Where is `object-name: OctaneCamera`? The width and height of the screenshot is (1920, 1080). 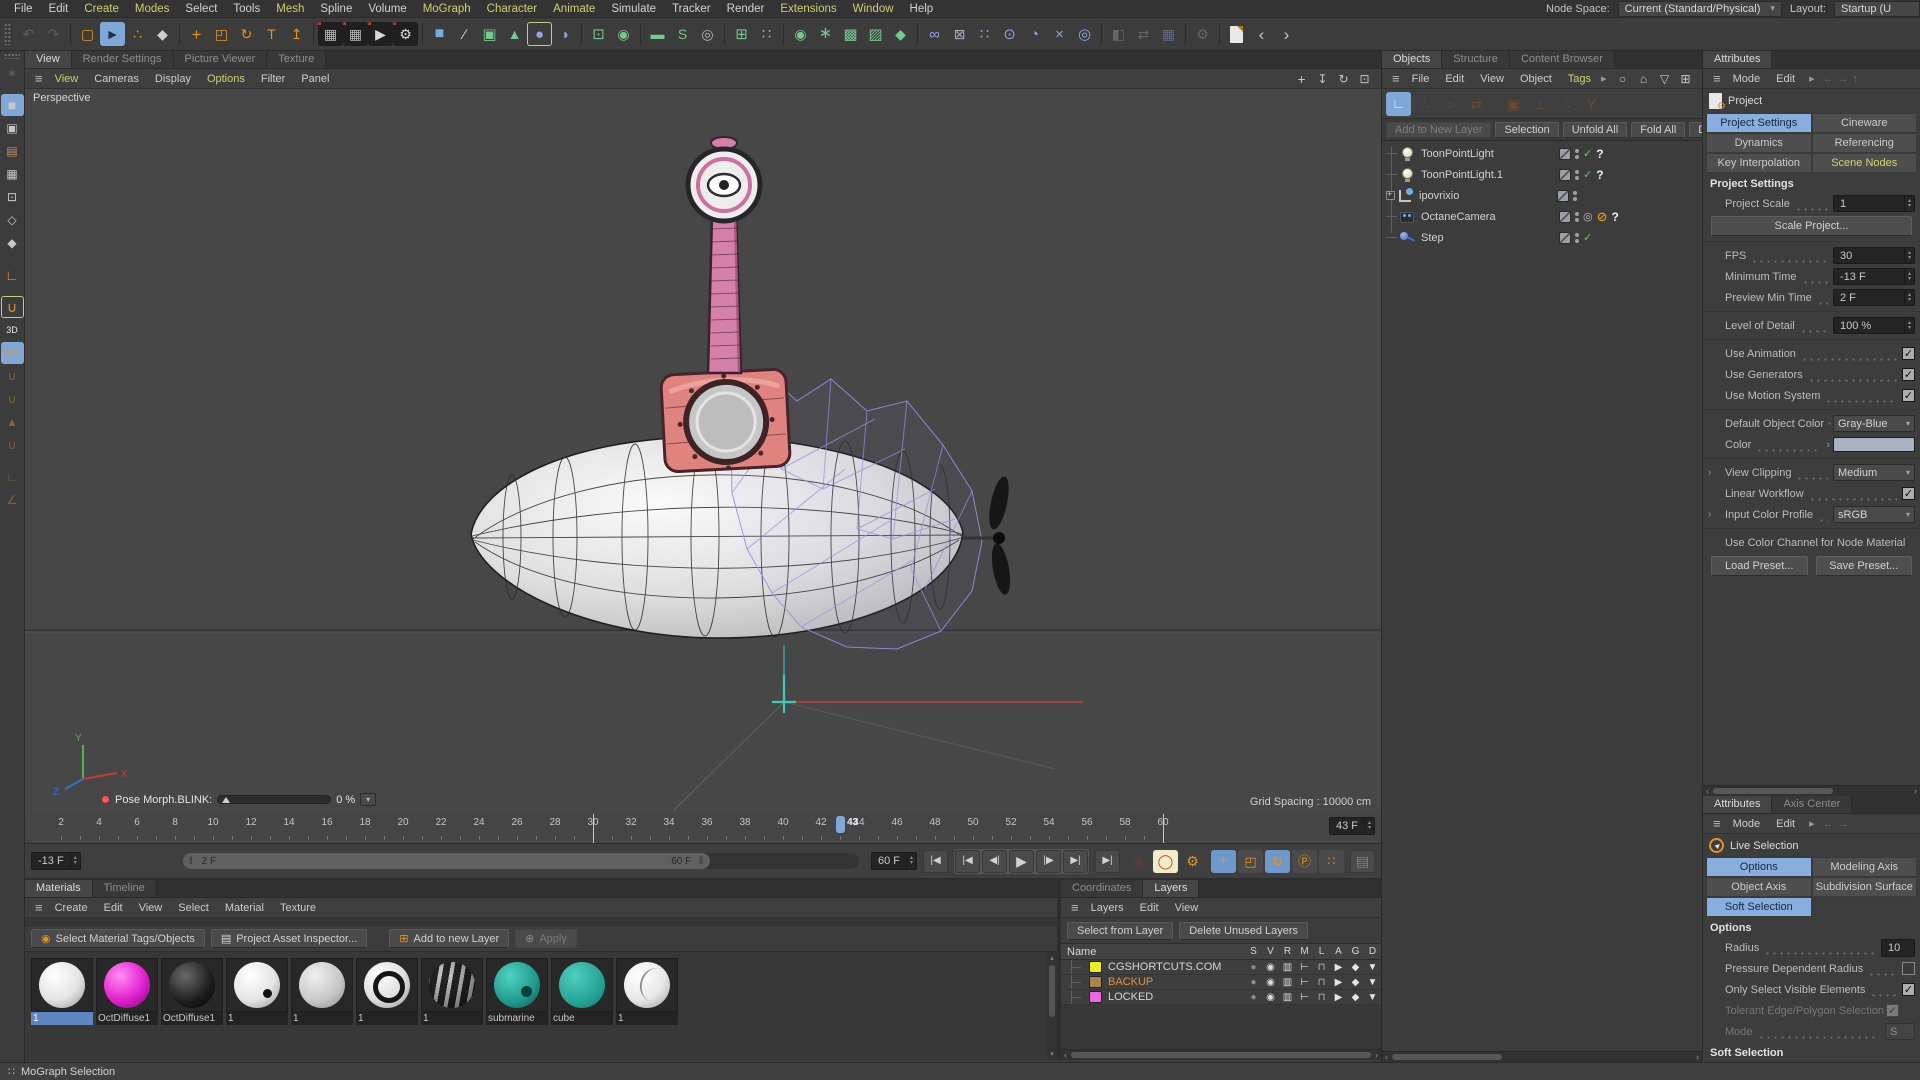
object-name: OctaneCamera is located at coordinates (1490, 217).